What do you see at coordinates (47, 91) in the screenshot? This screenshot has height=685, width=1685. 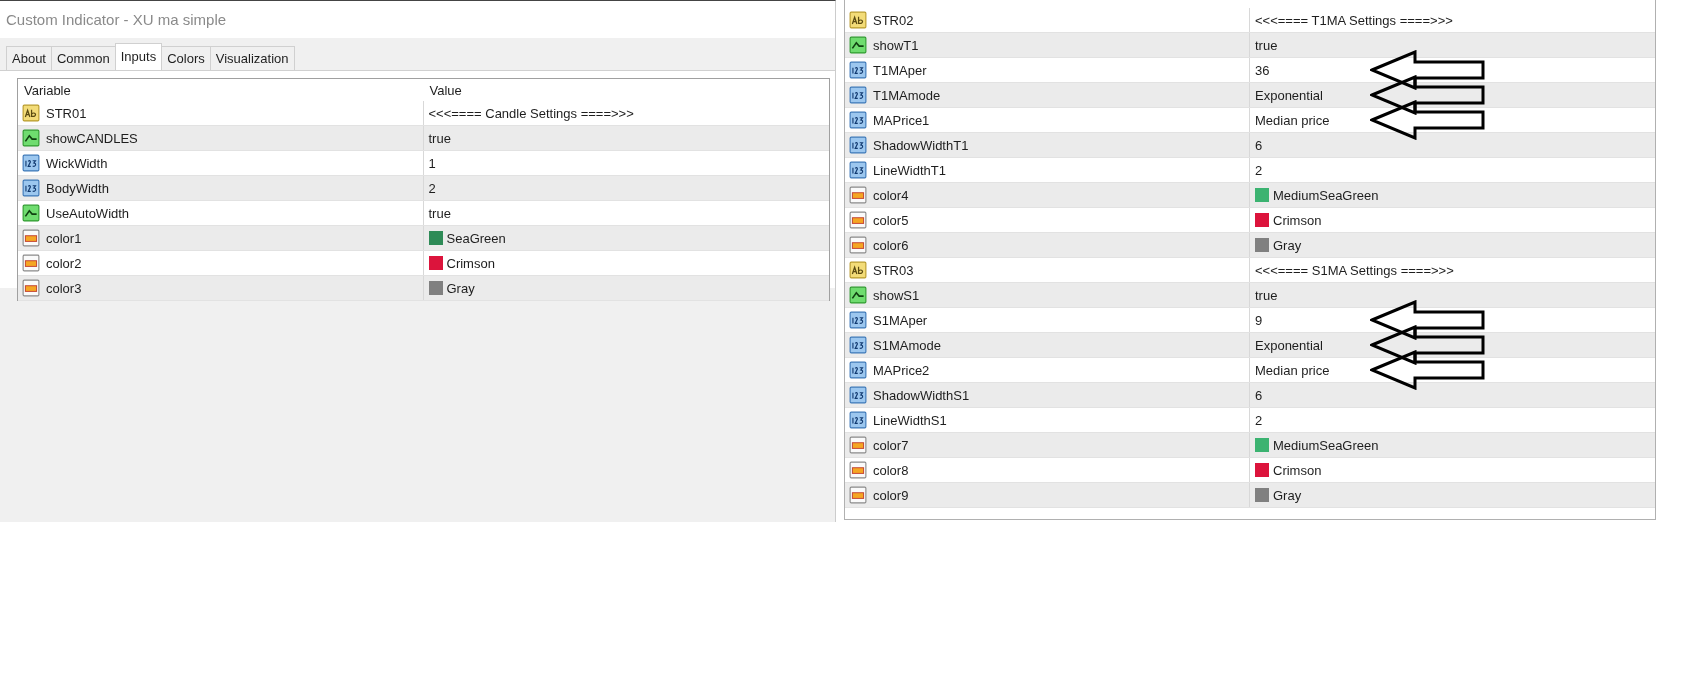 I see `column-header: Variable` at bounding box center [47, 91].